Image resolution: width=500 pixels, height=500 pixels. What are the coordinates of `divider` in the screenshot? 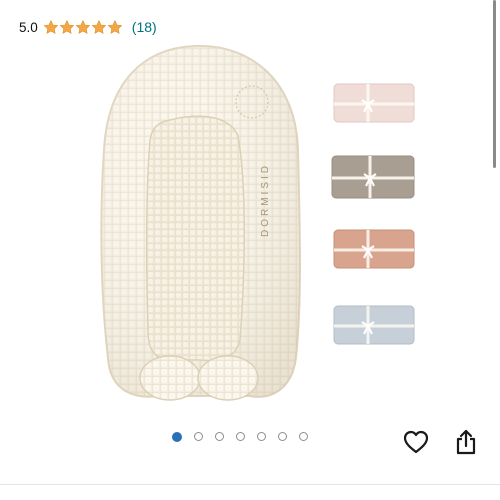 It's located at (250, 484).